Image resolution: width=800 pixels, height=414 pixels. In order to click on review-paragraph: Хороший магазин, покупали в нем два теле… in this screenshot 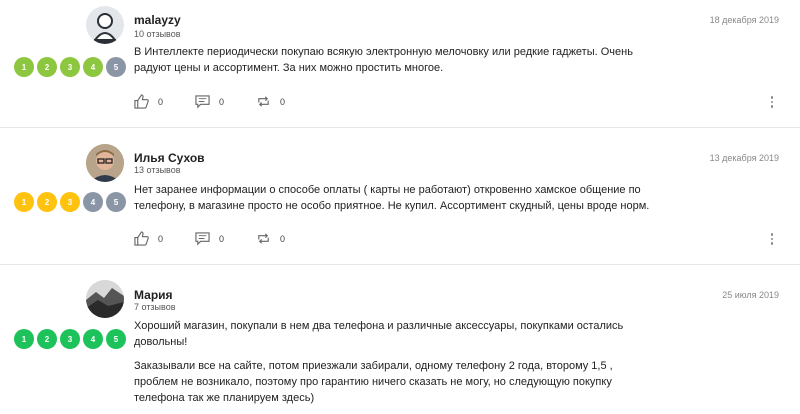, I will do `click(379, 334)`.